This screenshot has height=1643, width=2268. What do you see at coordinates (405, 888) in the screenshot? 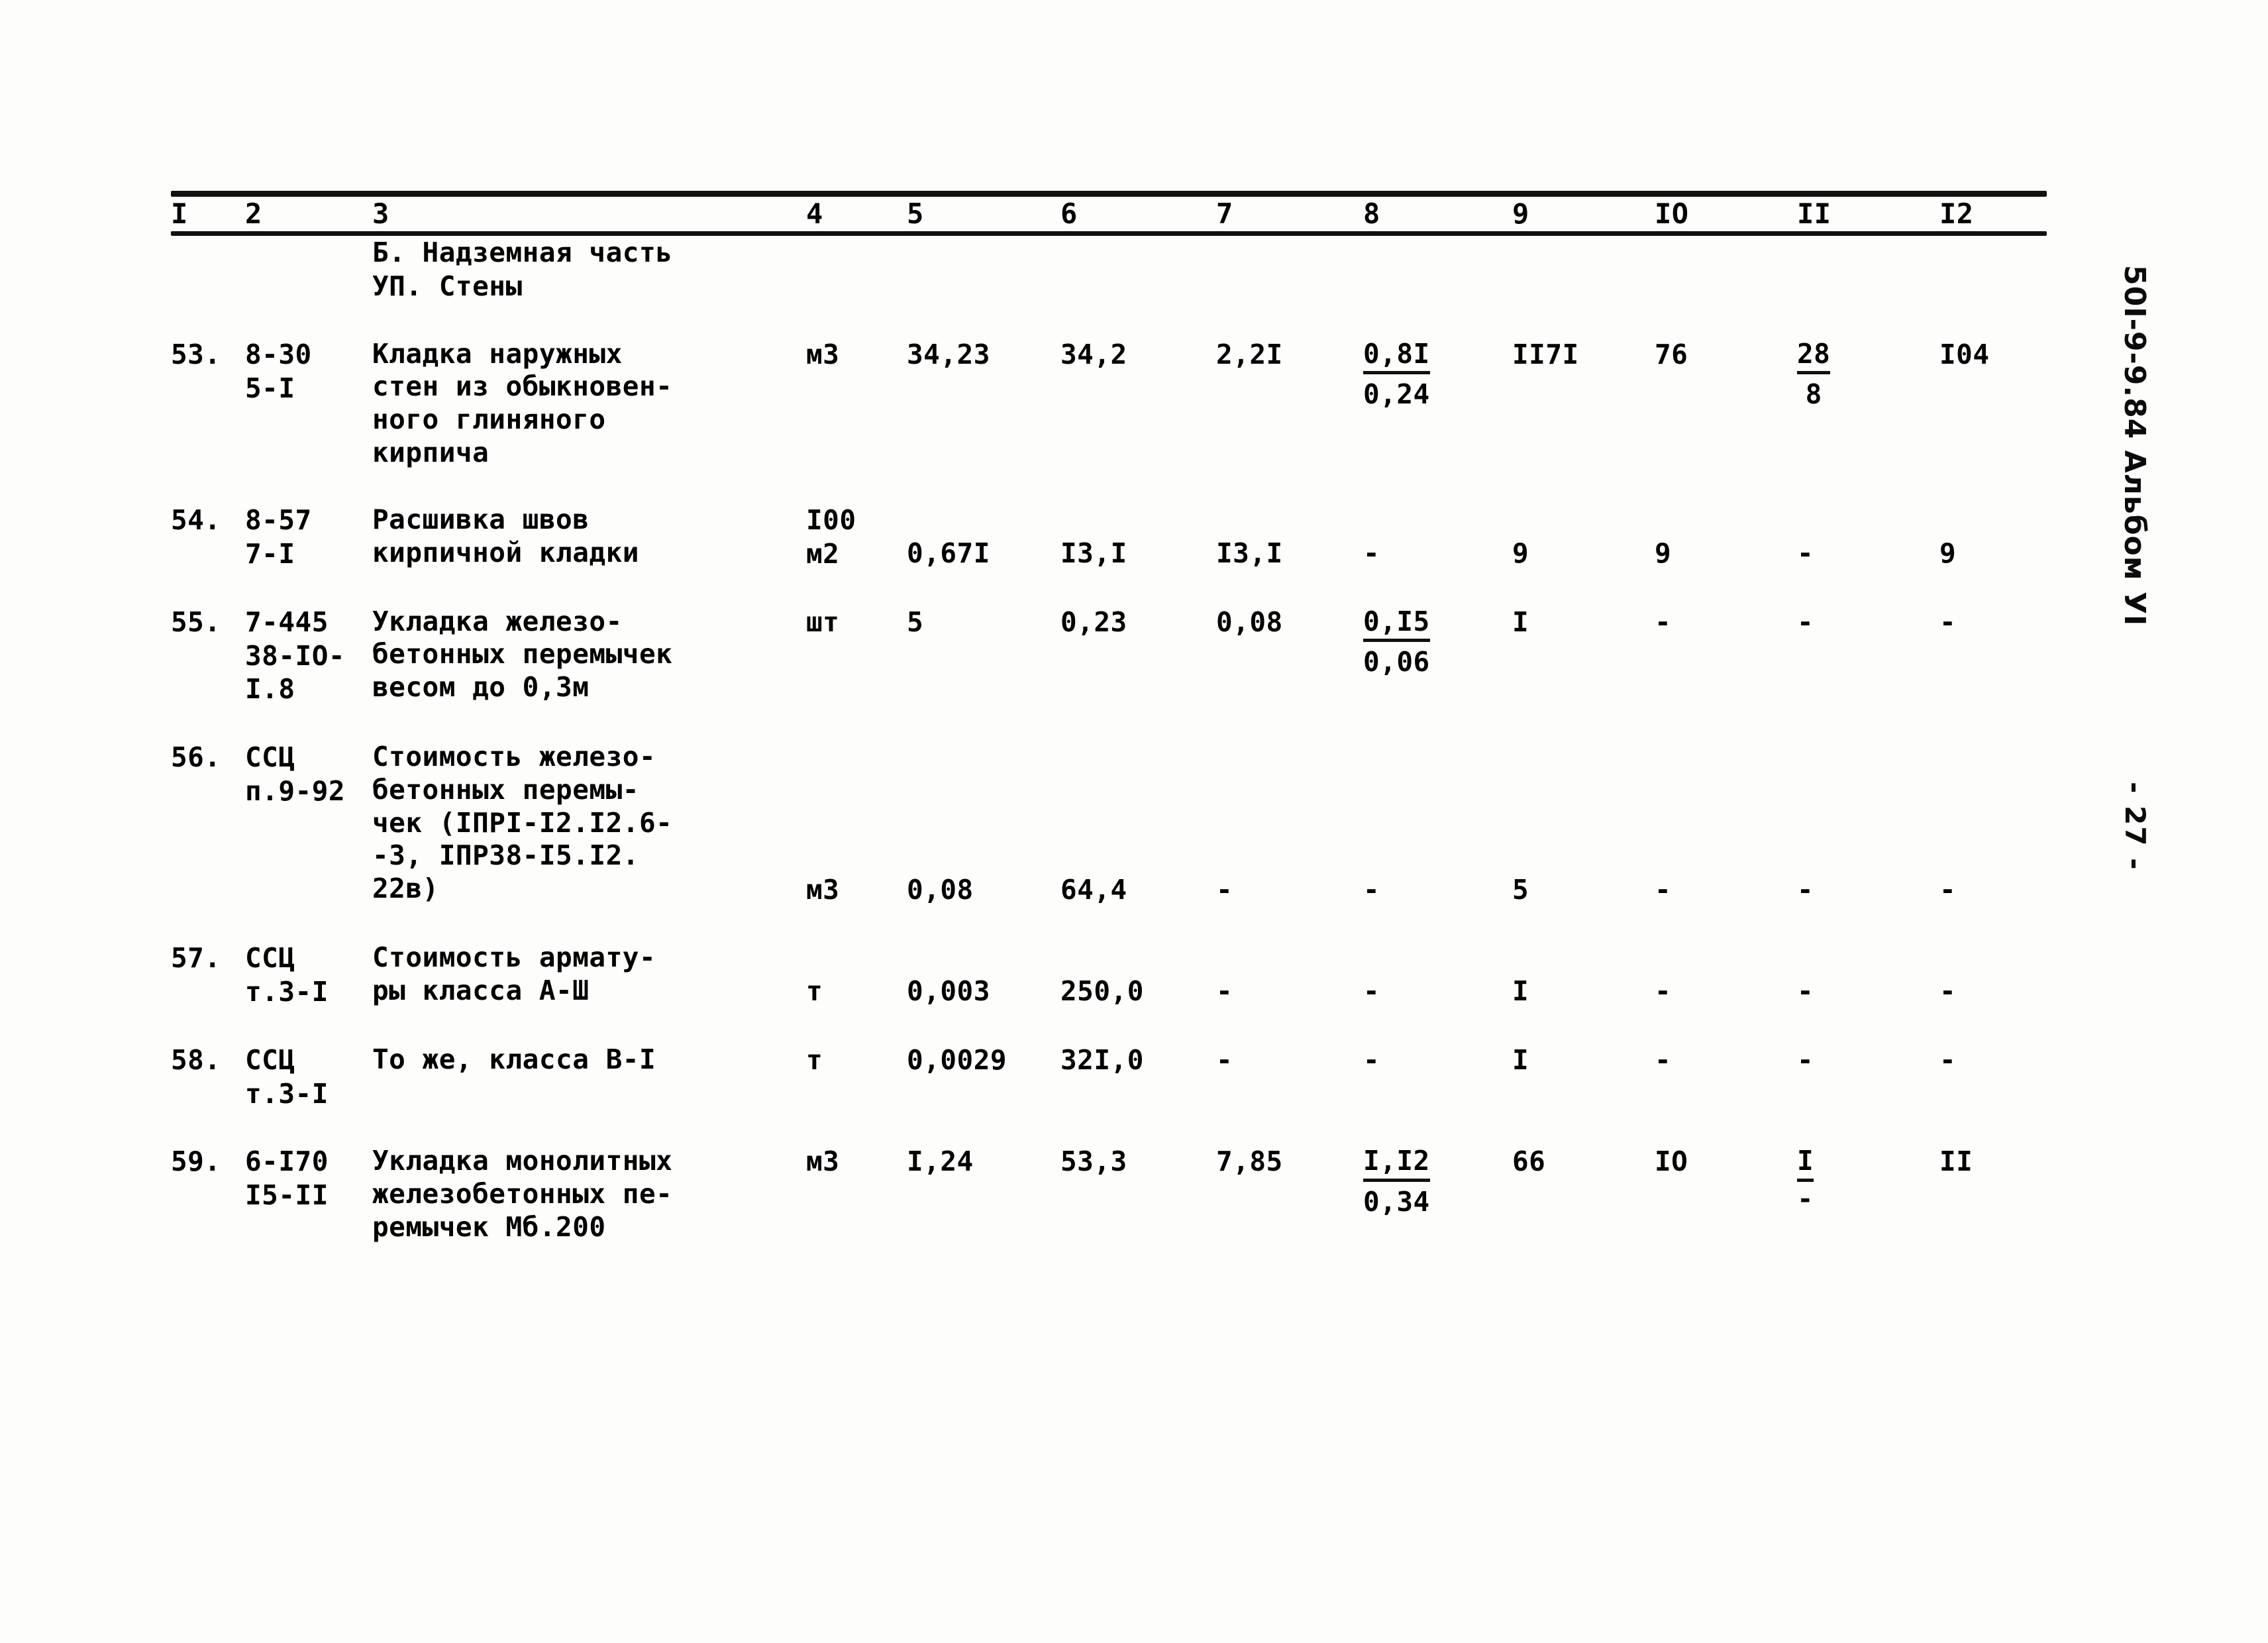
I see `desc-line: 22в)` at bounding box center [405, 888].